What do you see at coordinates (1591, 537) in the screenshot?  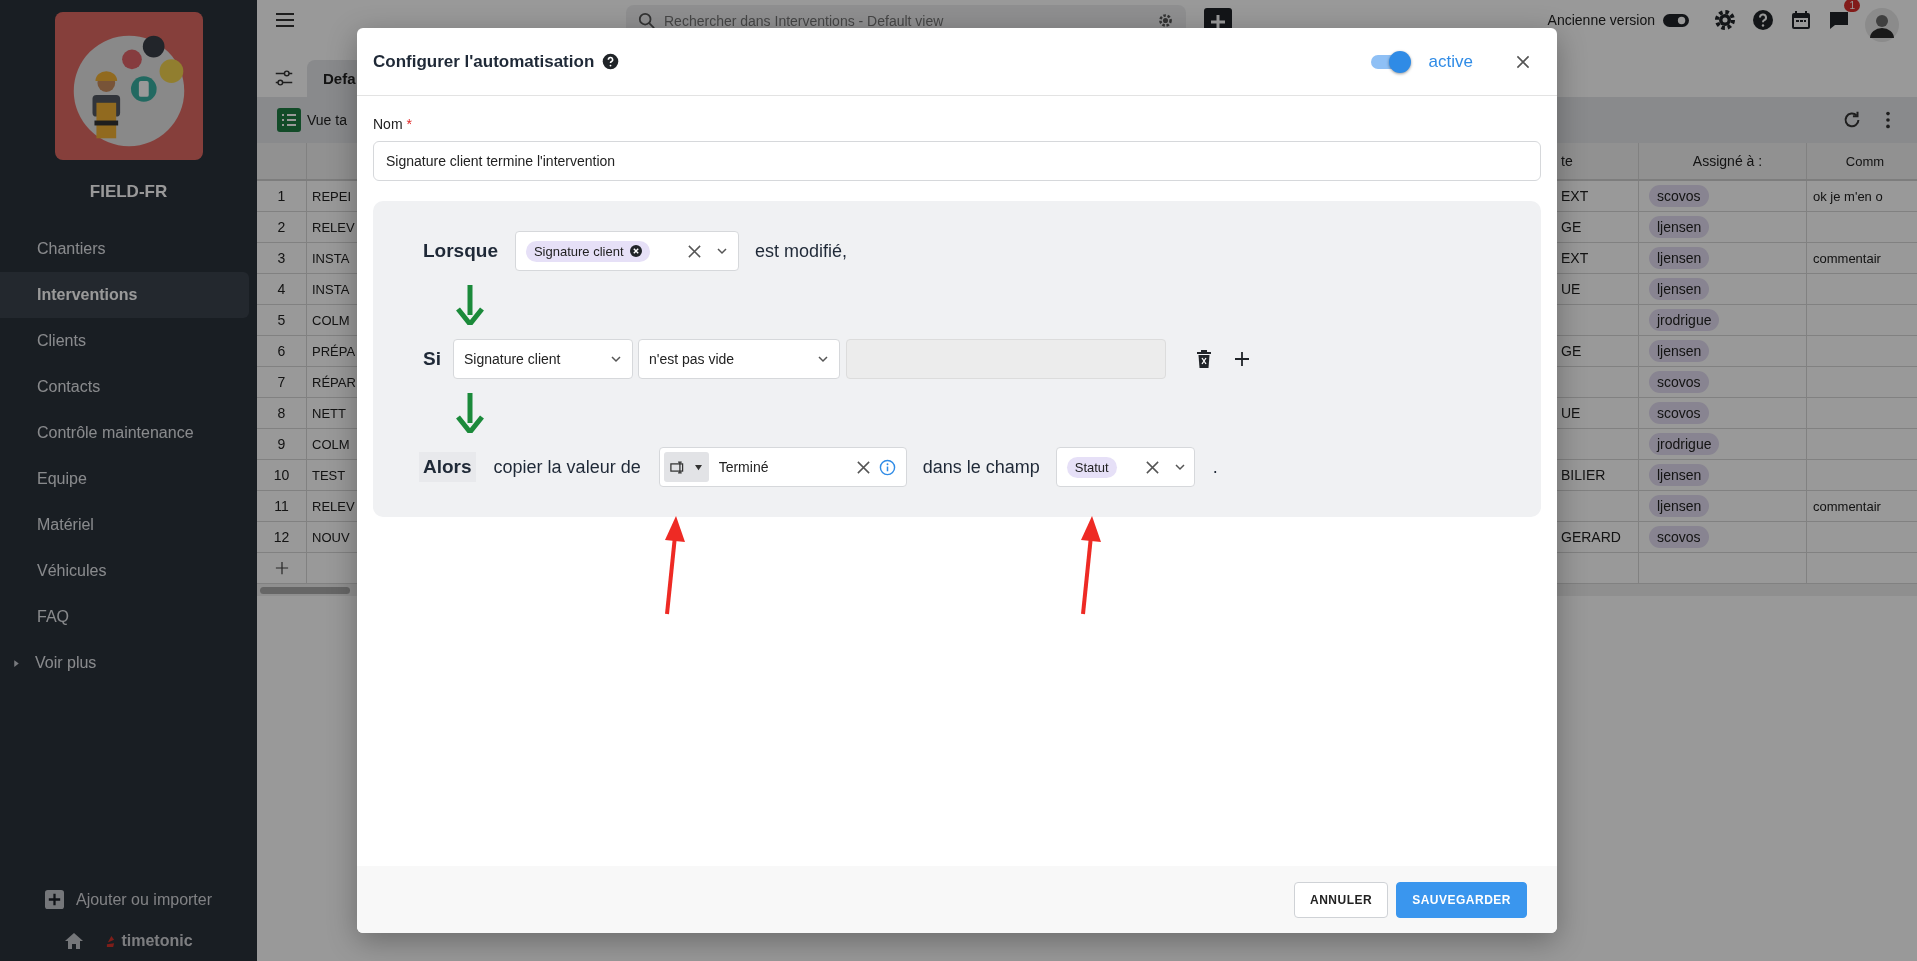 I see `table-cell: GERARD` at bounding box center [1591, 537].